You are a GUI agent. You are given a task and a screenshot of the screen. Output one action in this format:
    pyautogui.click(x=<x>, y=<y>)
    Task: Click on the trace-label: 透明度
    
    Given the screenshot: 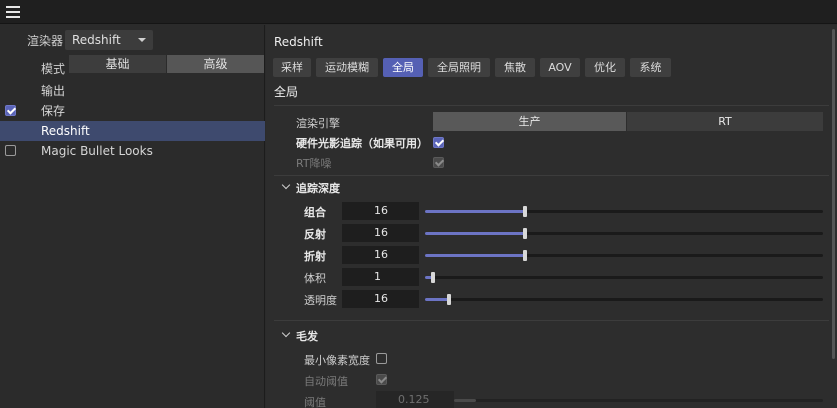 What is the action you would take?
    pyautogui.click(x=320, y=300)
    